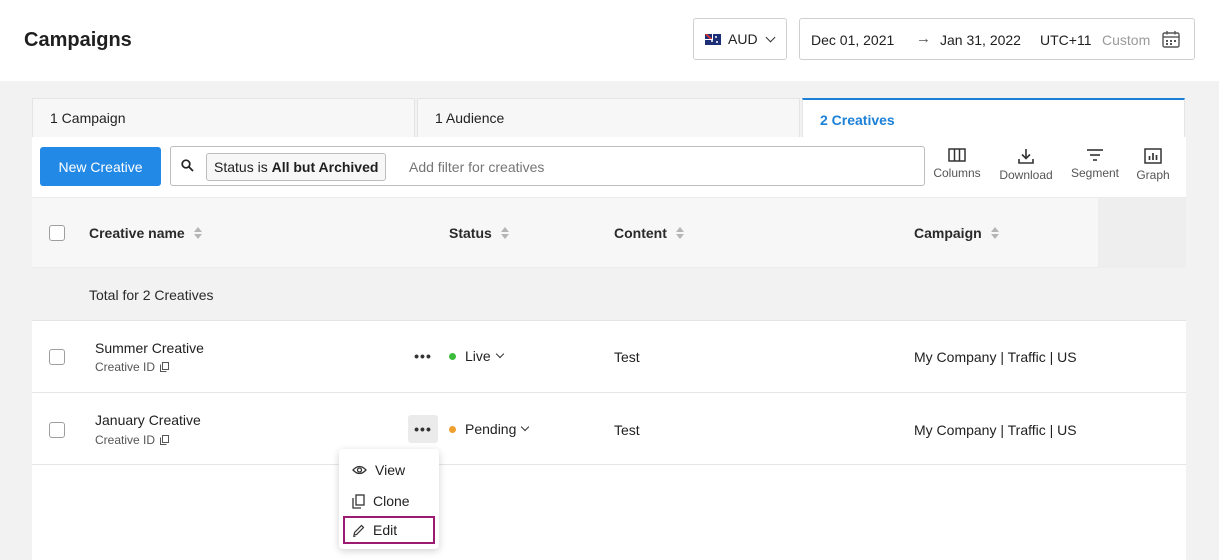 This screenshot has height=560, width=1219. What do you see at coordinates (359, 470) in the screenshot?
I see `eye-icon` at bounding box center [359, 470].